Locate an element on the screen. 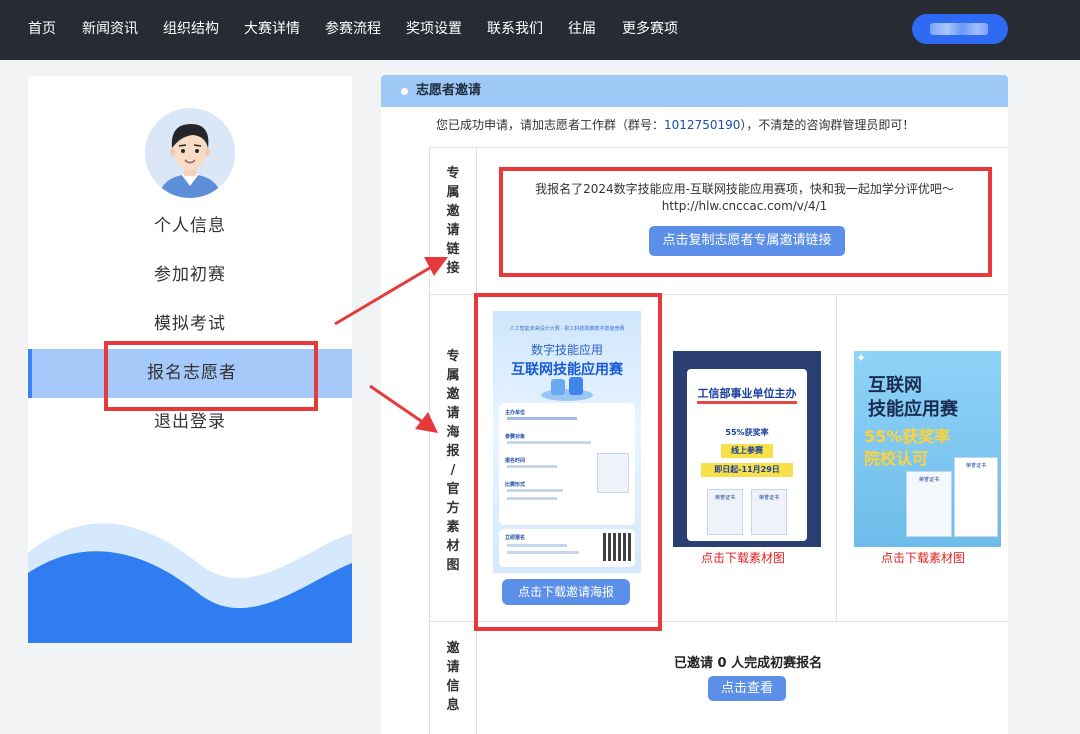  nav-organization: 组织结构 is located at coordinates (191, 29).